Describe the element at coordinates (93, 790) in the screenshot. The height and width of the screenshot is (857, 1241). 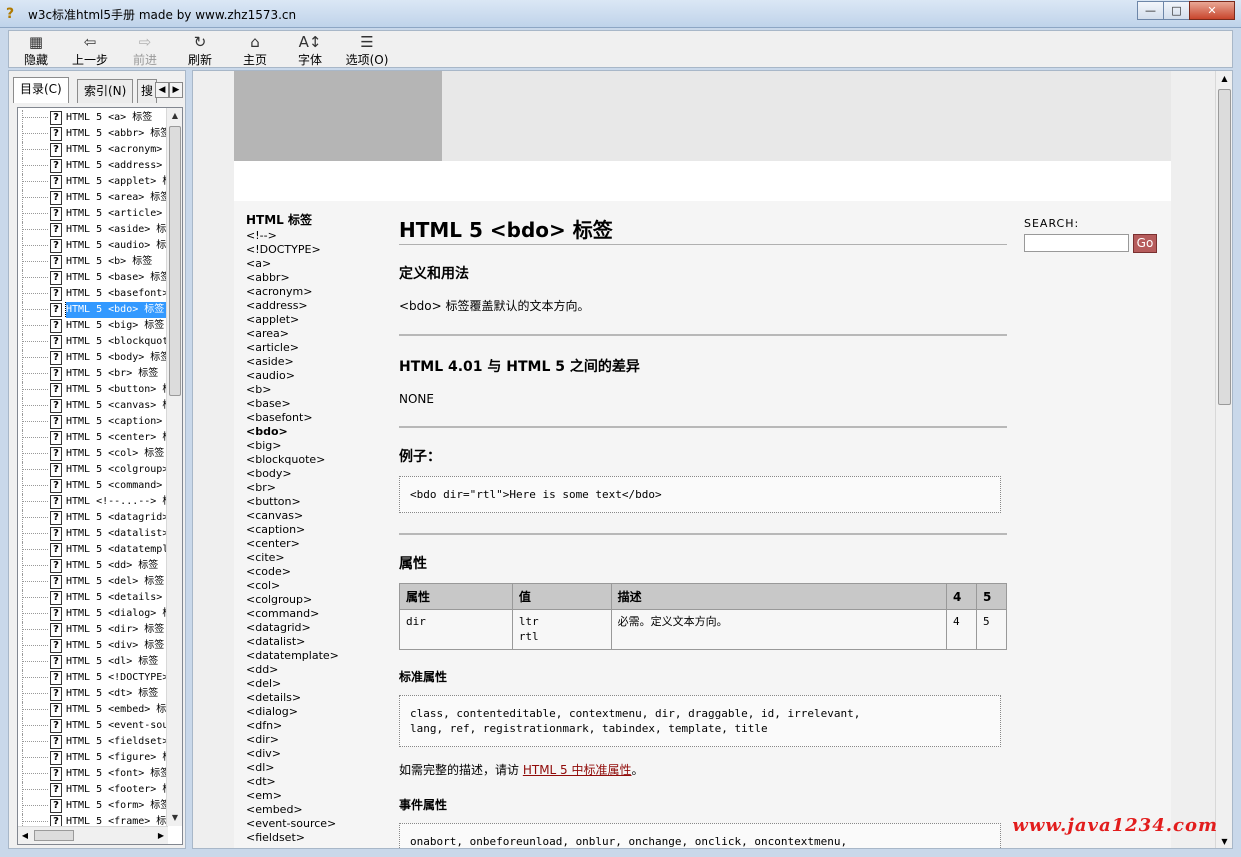
I see `tree-item: ? HTML 5 <footer> 标签` at that location.